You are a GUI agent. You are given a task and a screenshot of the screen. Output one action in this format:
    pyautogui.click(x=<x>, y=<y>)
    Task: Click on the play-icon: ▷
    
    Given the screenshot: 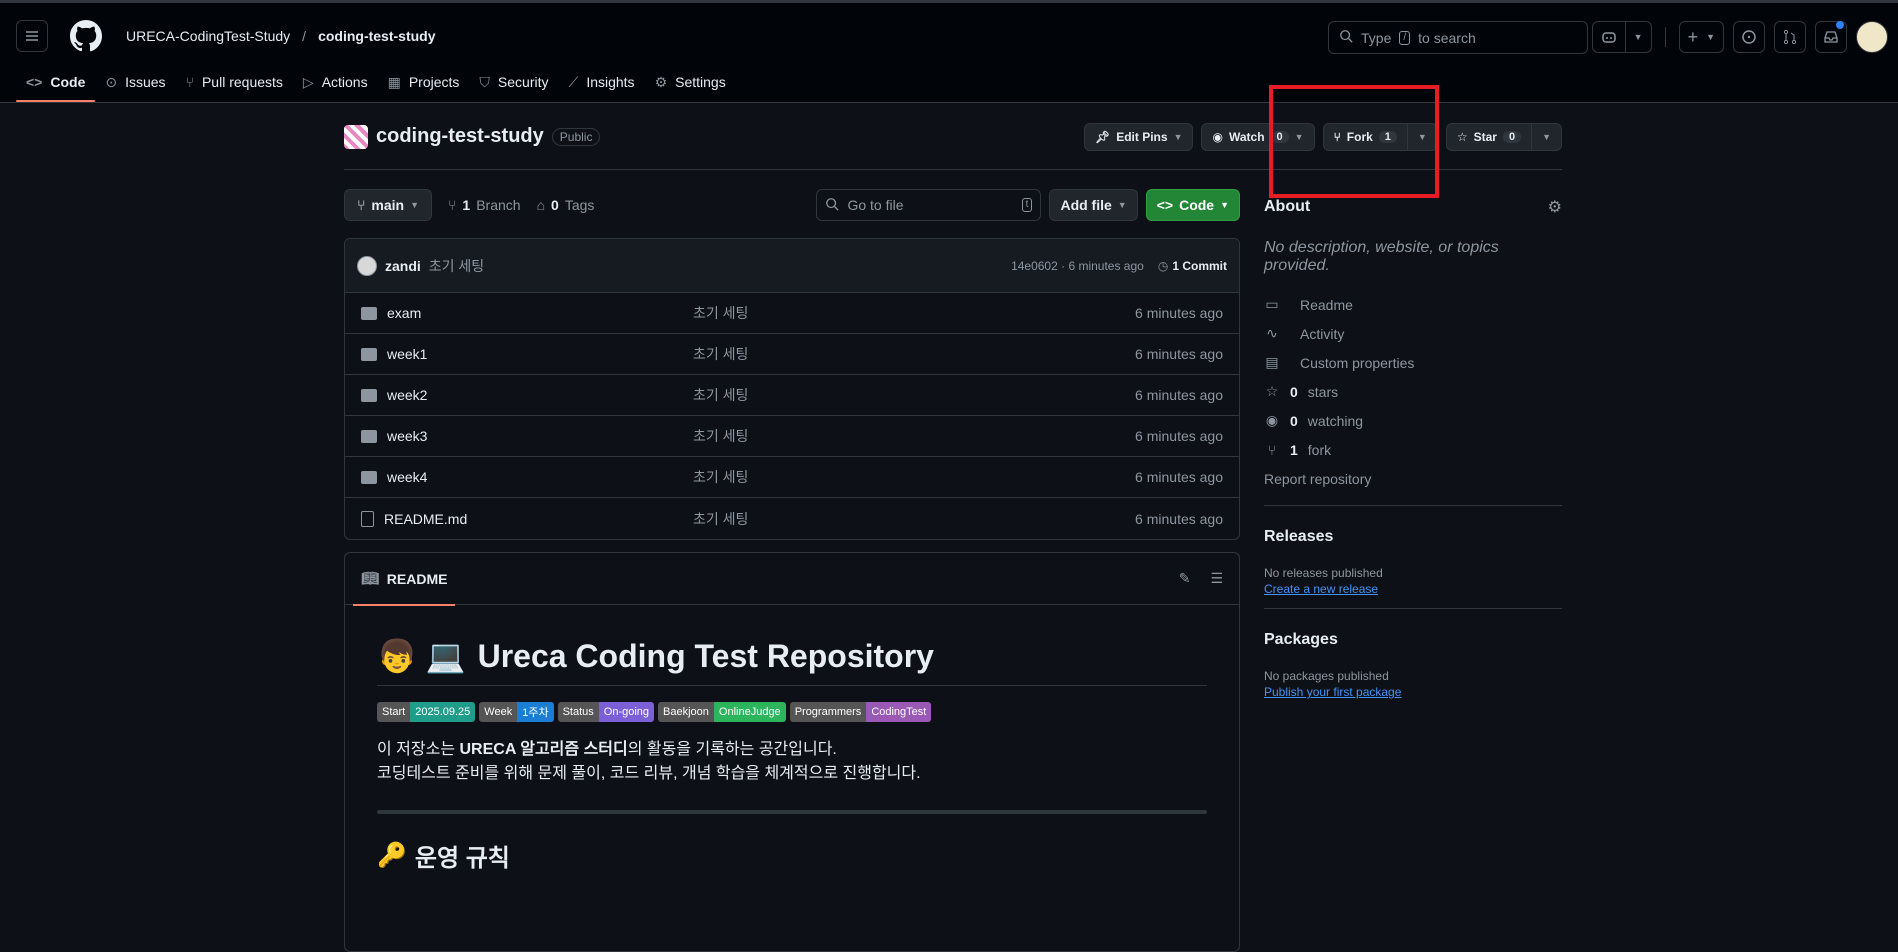 What is the action you would take?
    pyautogui.click(x=308, y=81)
    